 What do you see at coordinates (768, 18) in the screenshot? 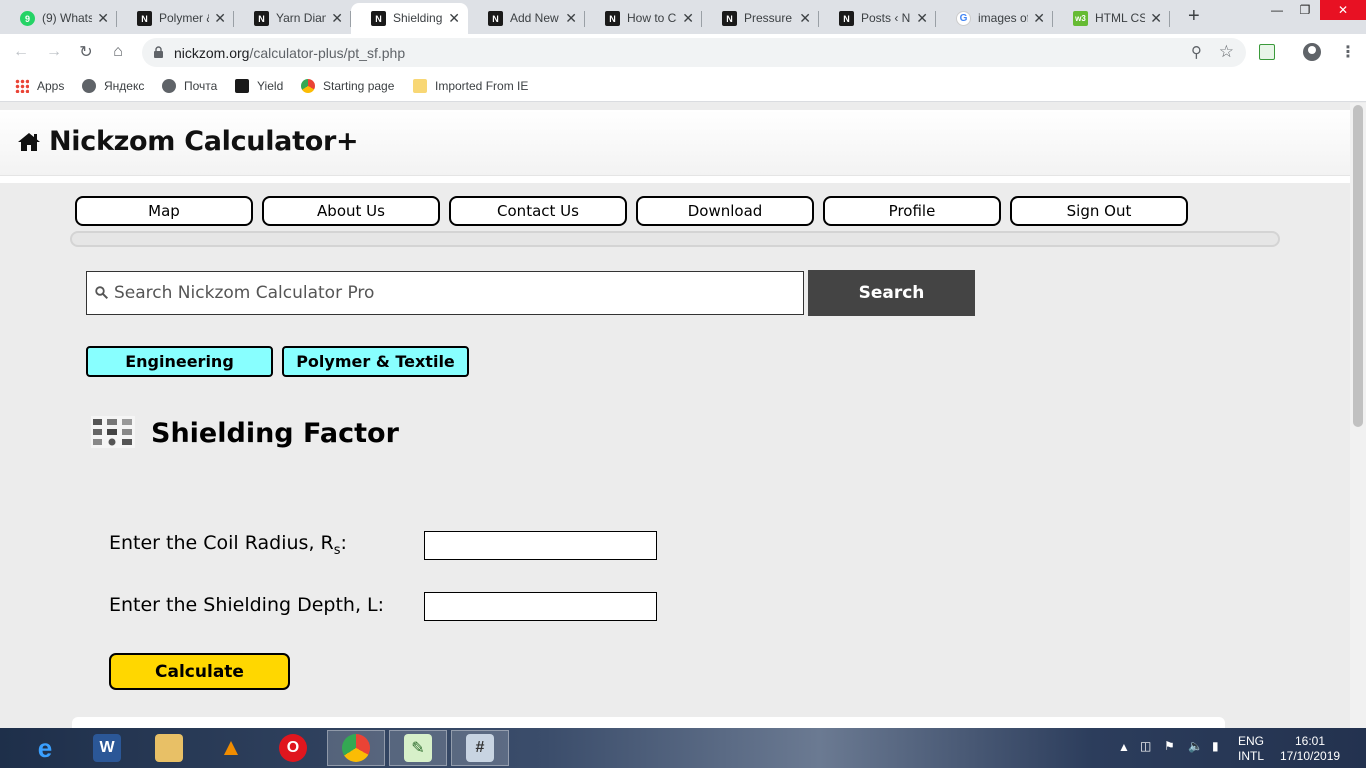
I see `tab-title: Pressure` at bounding box center [768, 18].